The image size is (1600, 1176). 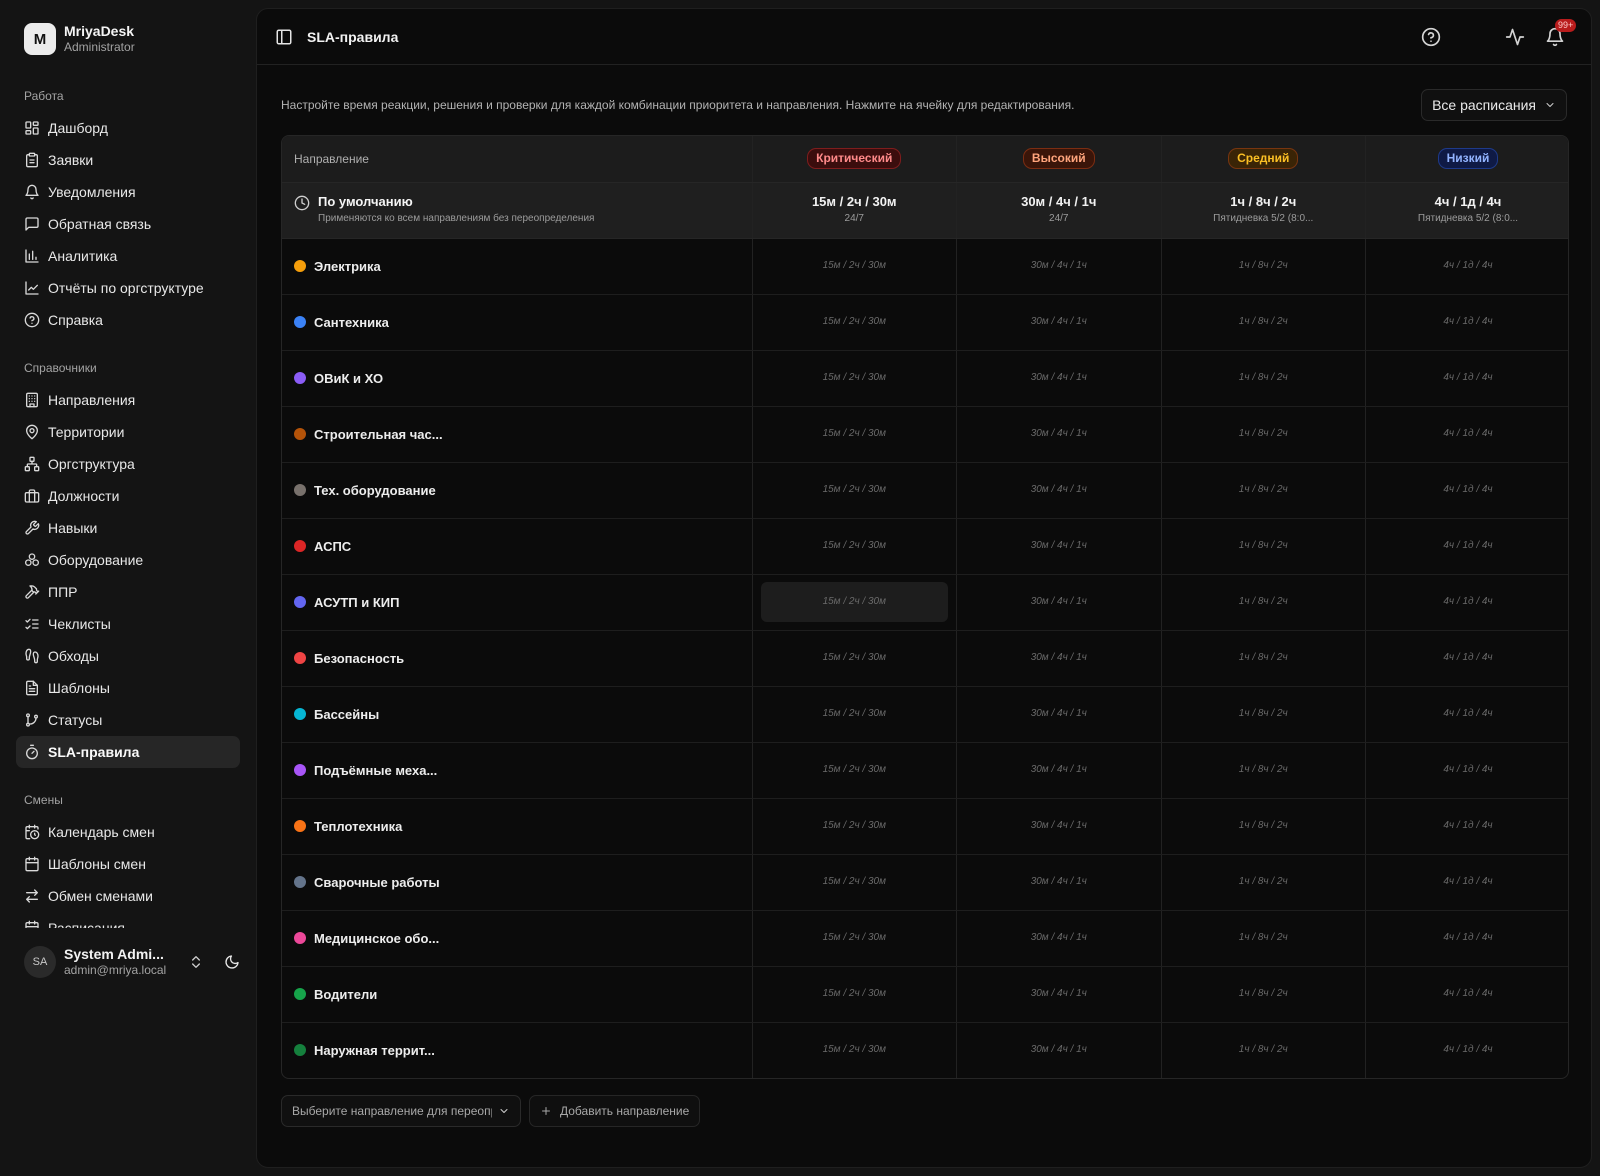 What do you see at coordinates (128, 864) in the screenshot?
I see `sidebar-item: Шаблоны смен` at bounding box center [128, 864].